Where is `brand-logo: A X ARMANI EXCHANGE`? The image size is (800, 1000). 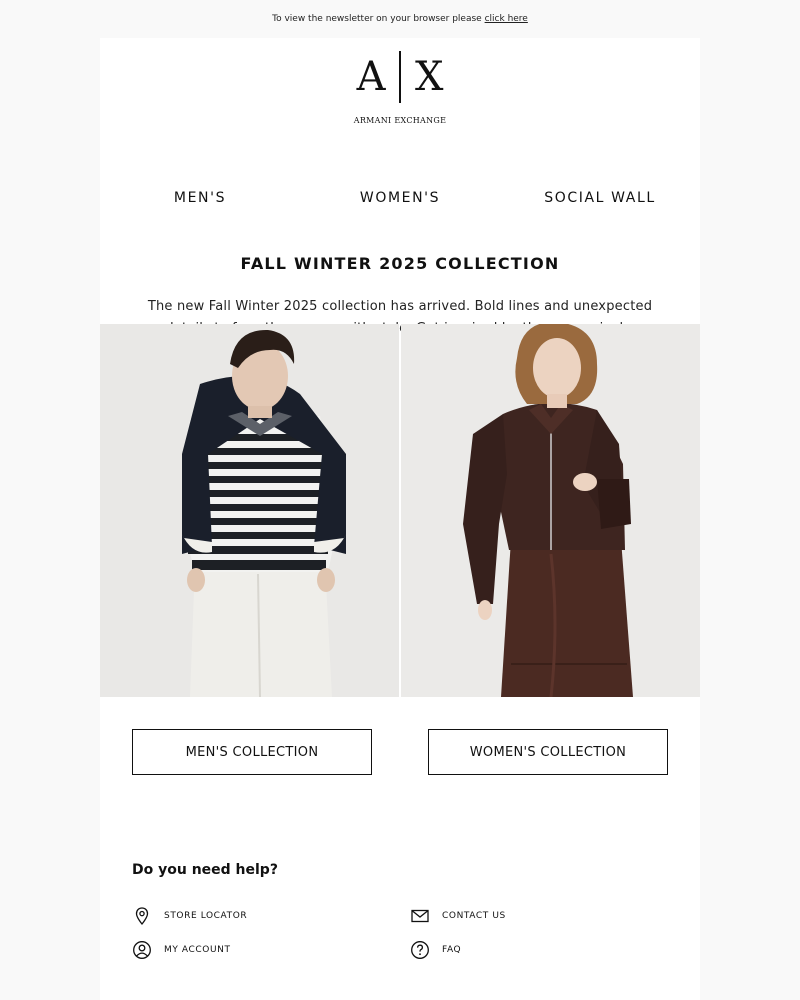
brand-logo: A X ARMANI EXCHANGE is located at coordinates (400, 87).